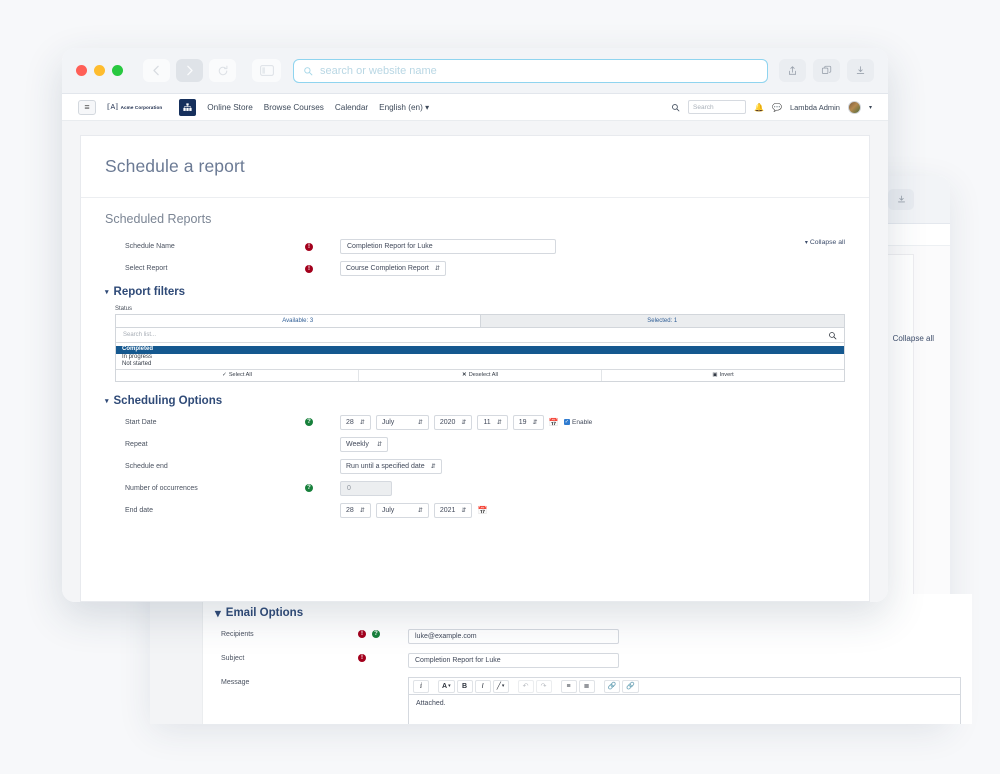 The width and height of the screenshot is (1000, 774). I want to click on enable-checkbox-wrap: ✓ Enable, so click(577, 422).